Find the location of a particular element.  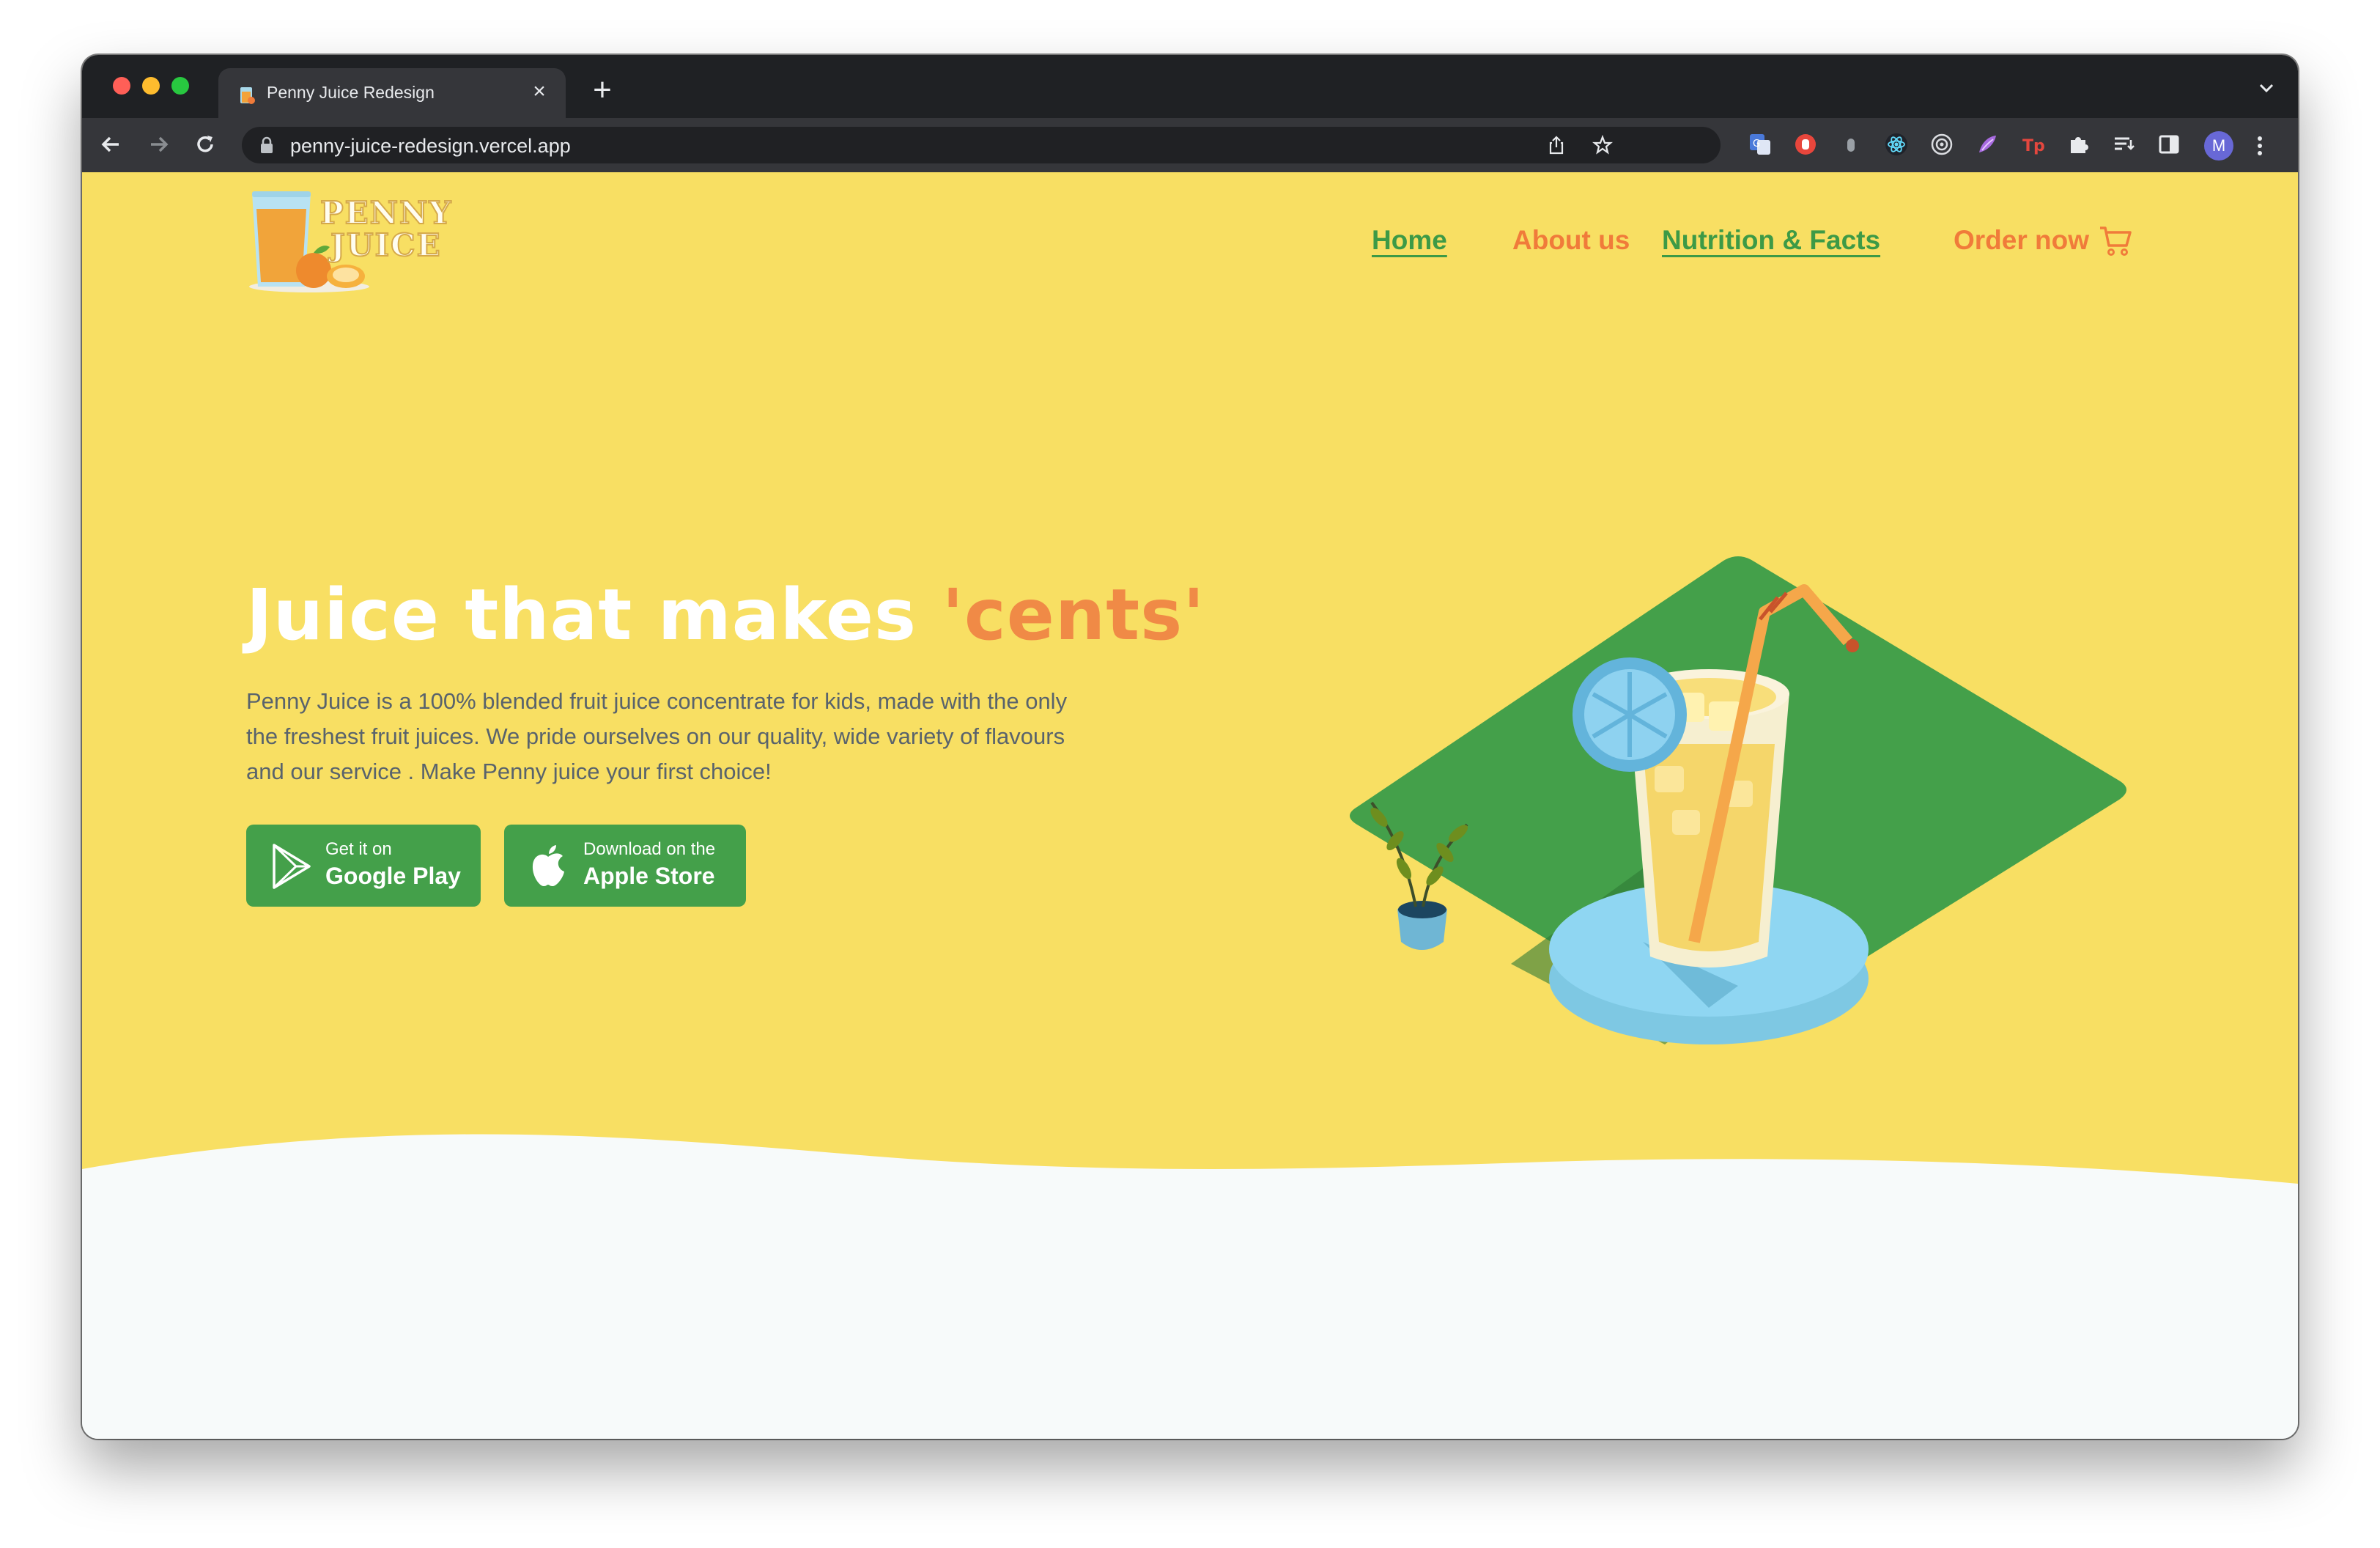

tp-extension-icon: Tp is located at coordinates (2032, 144).